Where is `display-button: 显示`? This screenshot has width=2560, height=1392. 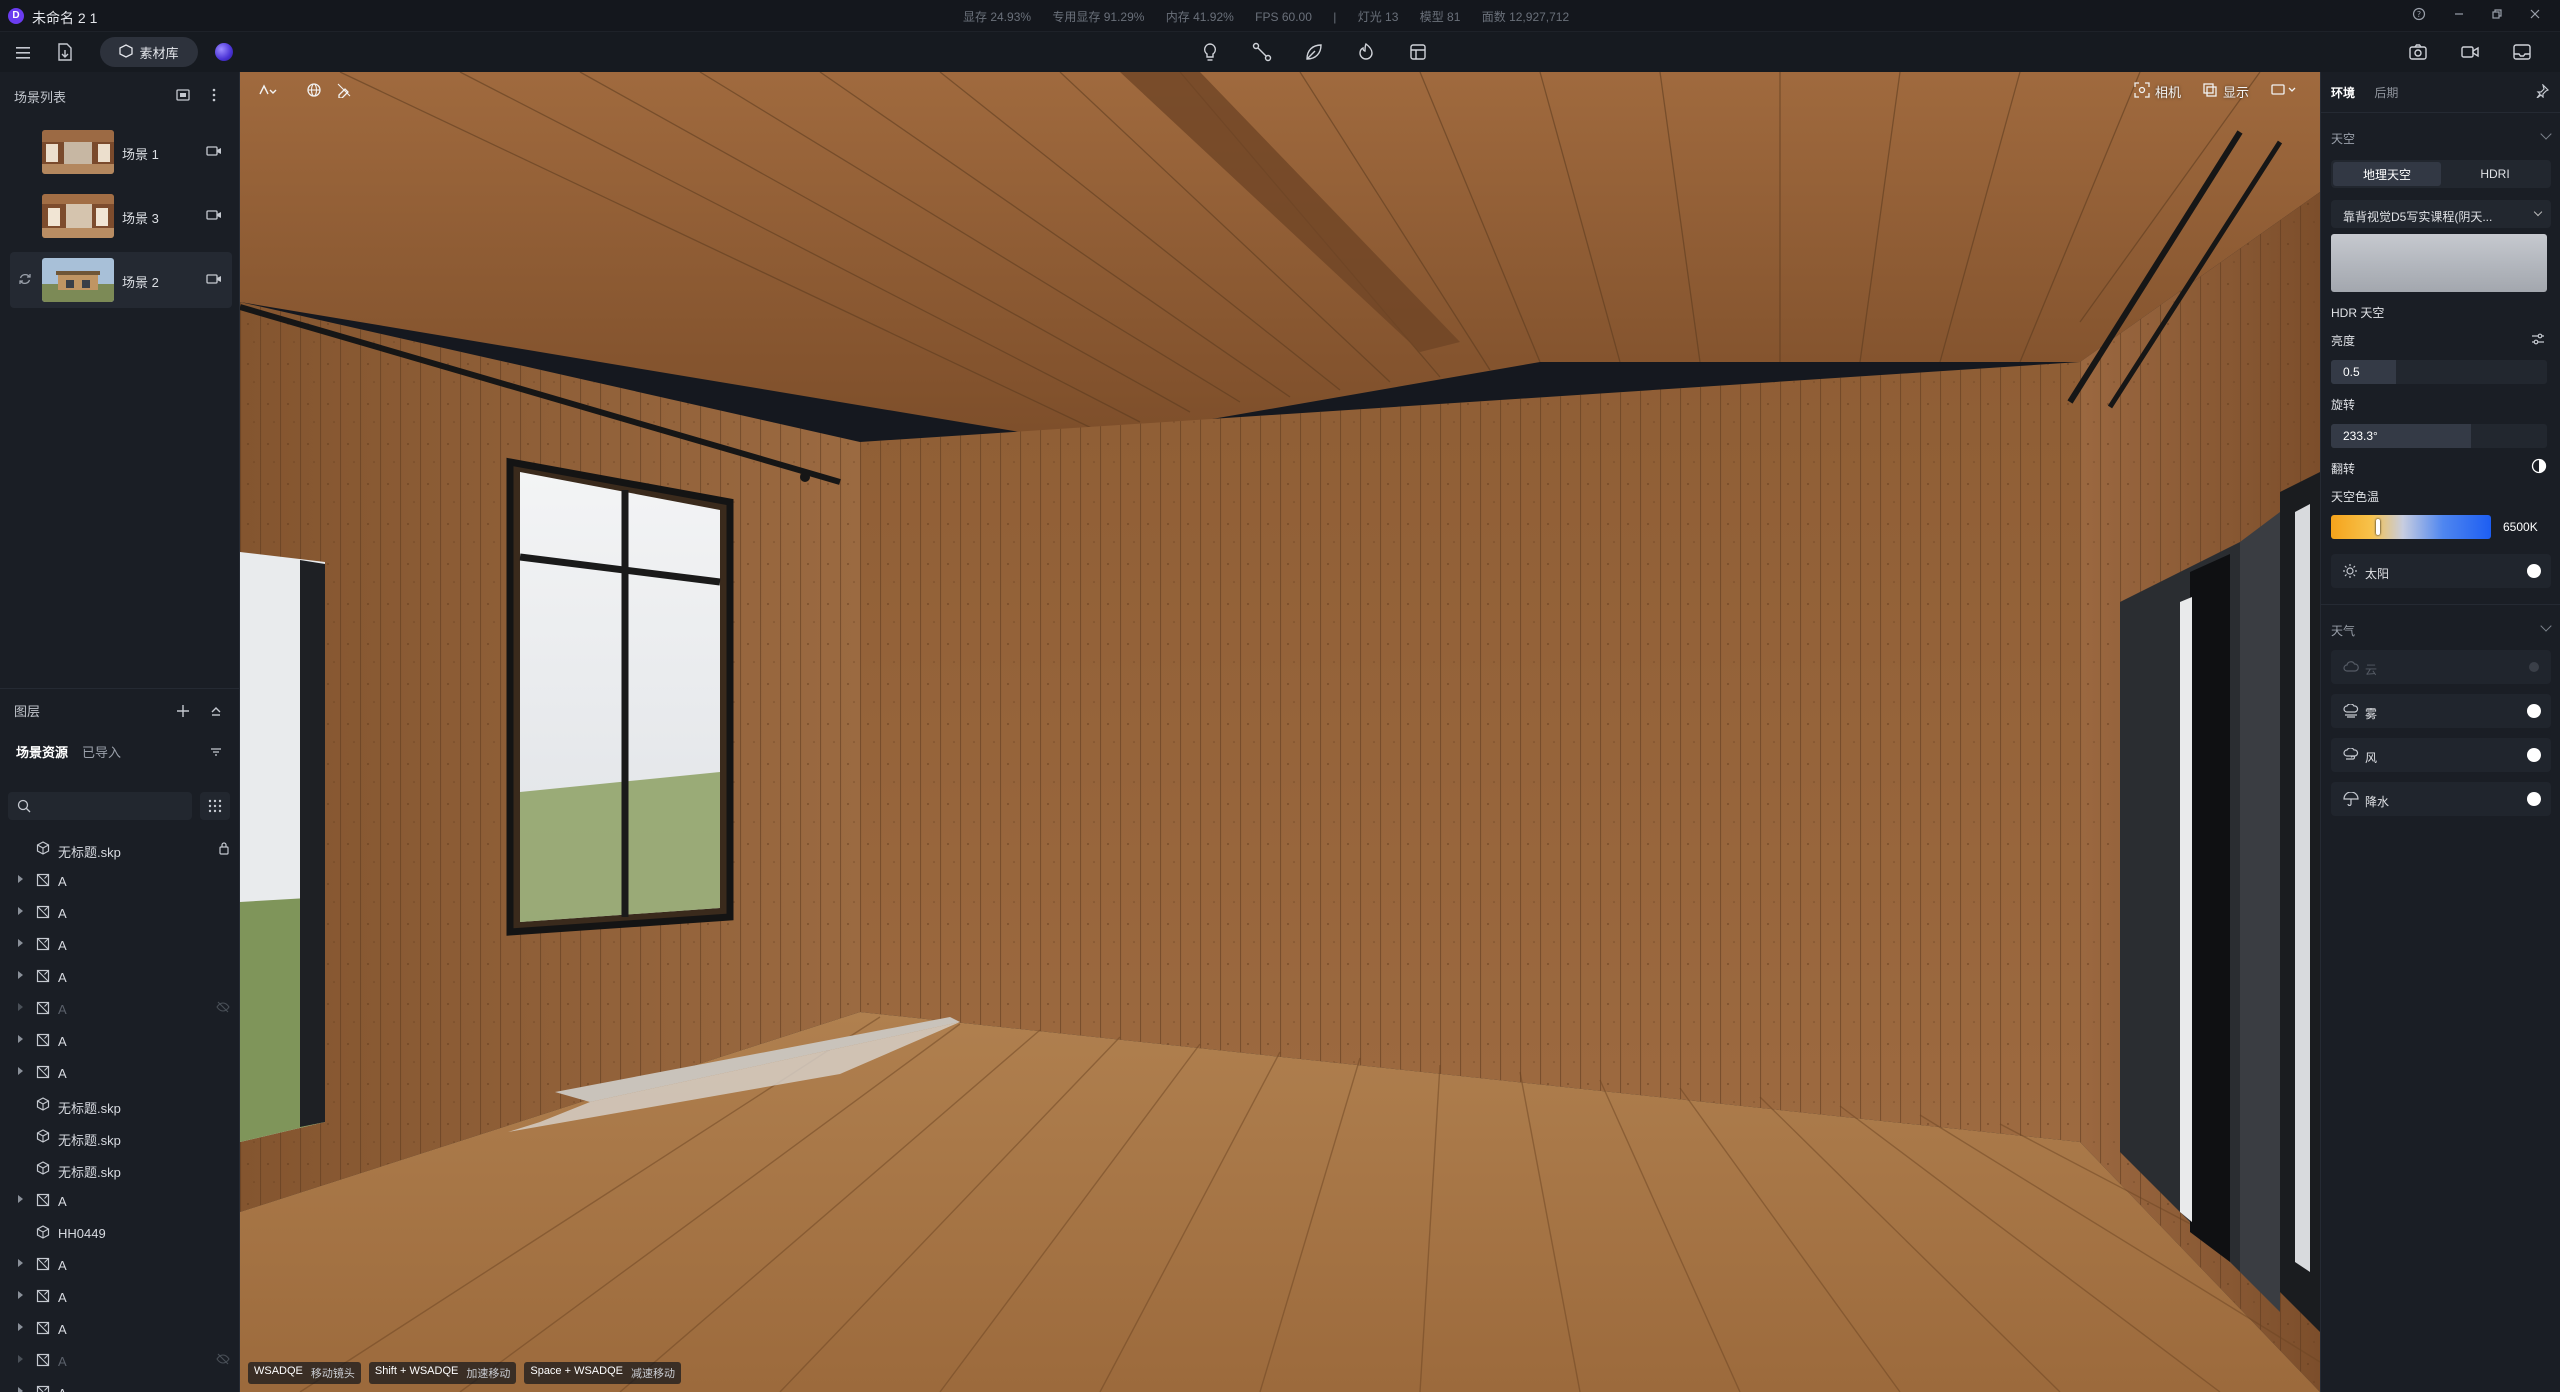 display-button: 显示 is located at coordinates (2225, 91).